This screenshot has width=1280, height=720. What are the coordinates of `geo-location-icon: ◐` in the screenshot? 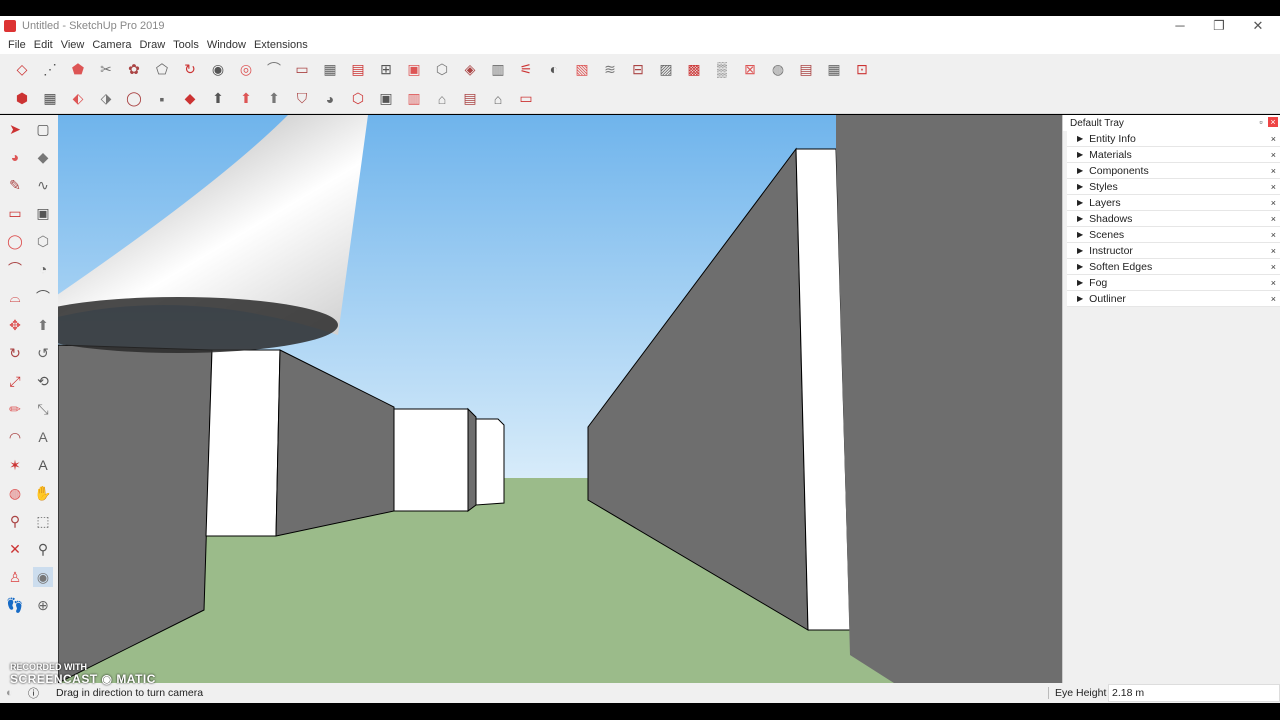 It's located at (9, 693).